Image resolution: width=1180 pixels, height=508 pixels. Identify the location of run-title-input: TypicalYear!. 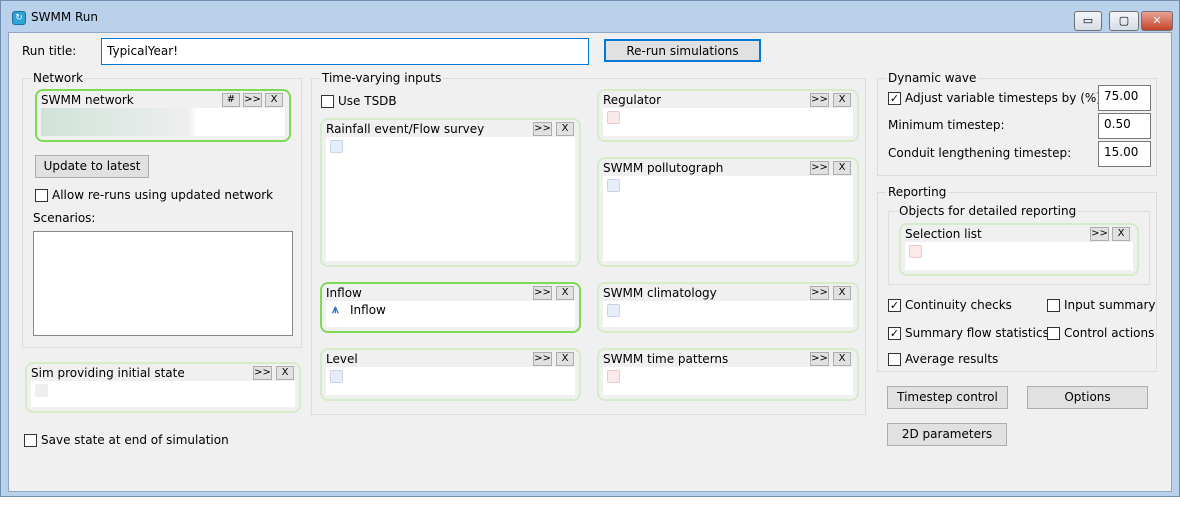
(345, 51).